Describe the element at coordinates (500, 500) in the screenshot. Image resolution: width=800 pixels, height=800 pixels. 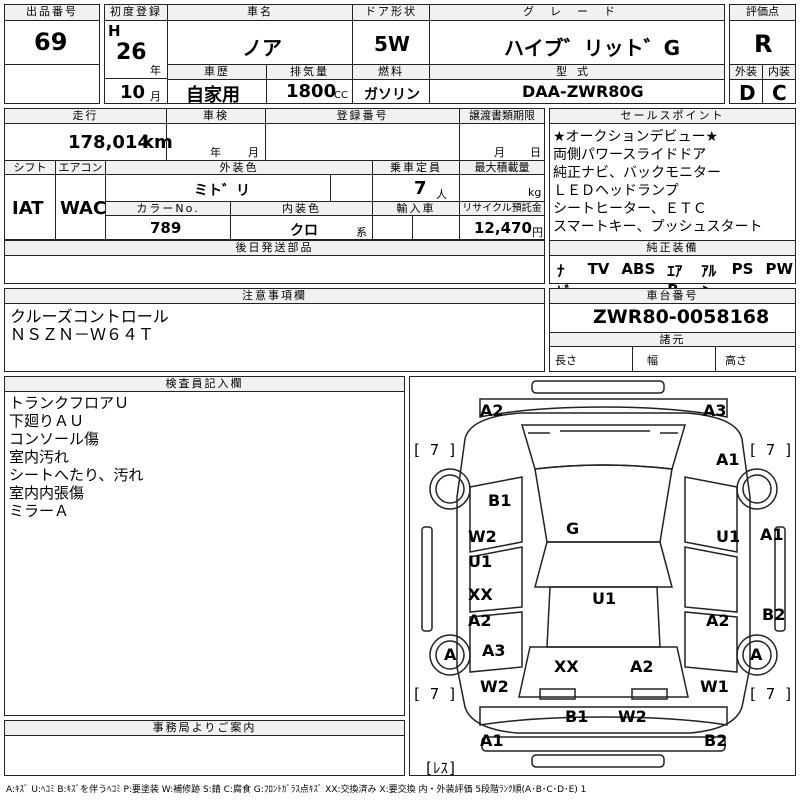
I see `mark-b1-left: B1` at that location.